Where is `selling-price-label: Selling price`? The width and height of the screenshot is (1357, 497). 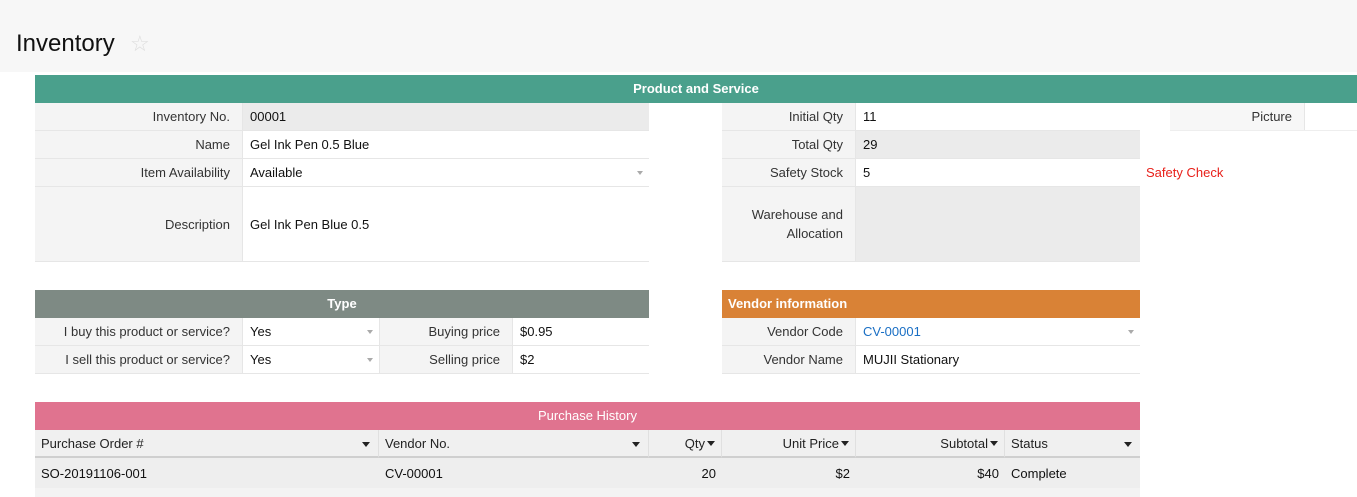
selling-price-label: Selling price is located at coordinates (446, 359).